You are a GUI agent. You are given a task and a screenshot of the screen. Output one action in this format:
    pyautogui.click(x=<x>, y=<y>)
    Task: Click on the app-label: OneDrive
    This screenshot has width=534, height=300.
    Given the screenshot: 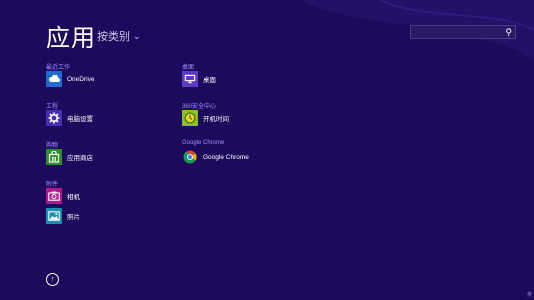 What is the action you would take?
    pyautogui.click(x=81, y=79)
    